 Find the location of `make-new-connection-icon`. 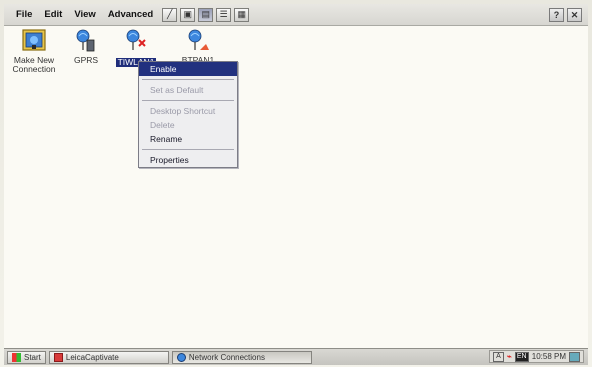

make-new-connection-icon is located at coordinates (34, 41).